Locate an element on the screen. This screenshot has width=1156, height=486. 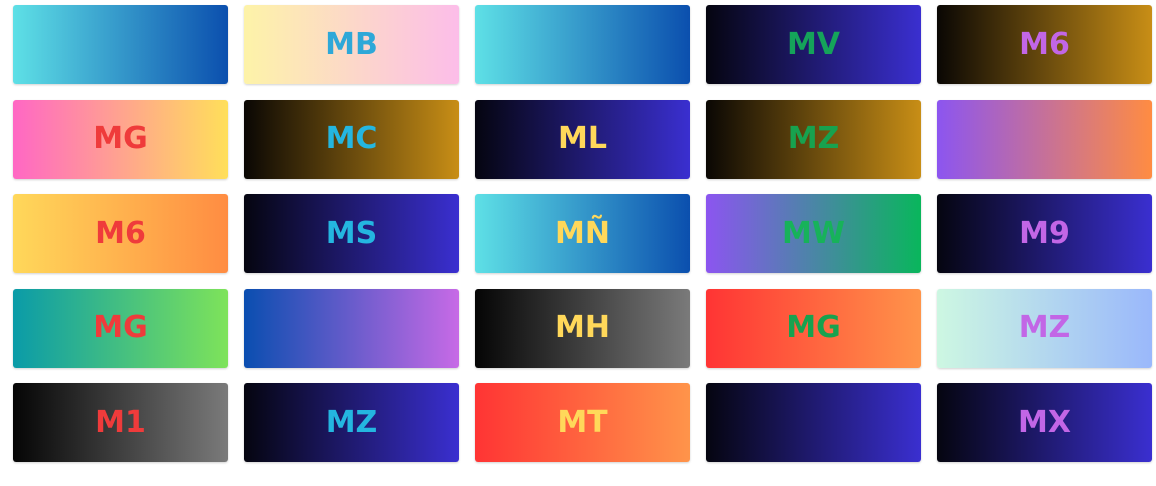
tile-label: MB is located at coordinates (351, 44).